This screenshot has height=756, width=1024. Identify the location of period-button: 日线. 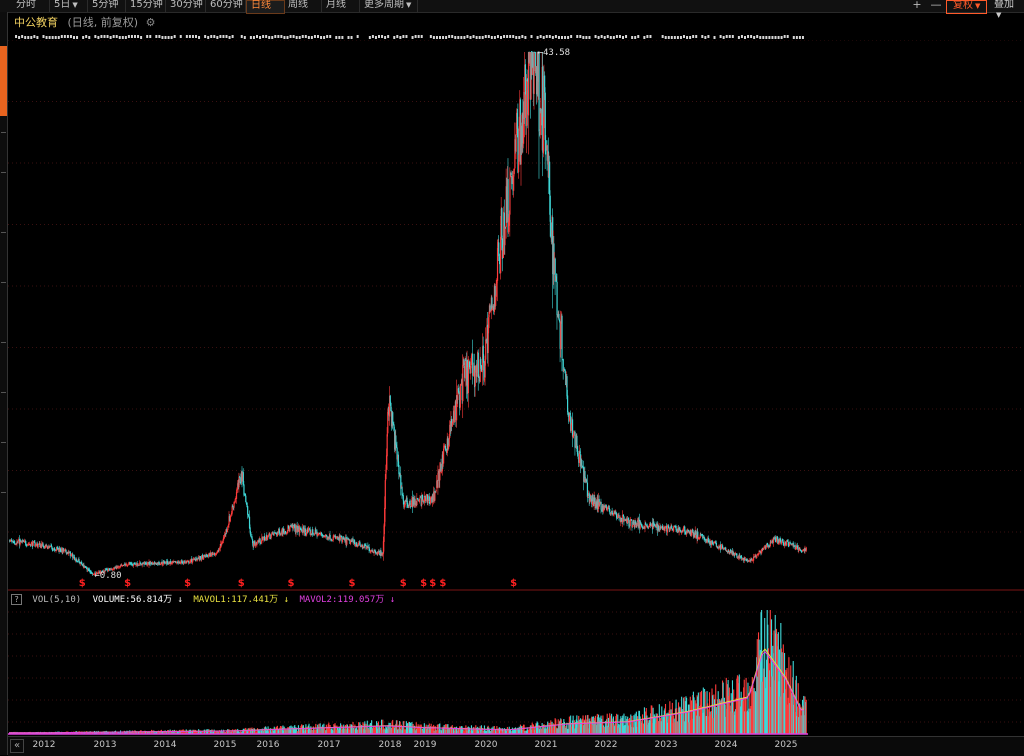
(265, 7).